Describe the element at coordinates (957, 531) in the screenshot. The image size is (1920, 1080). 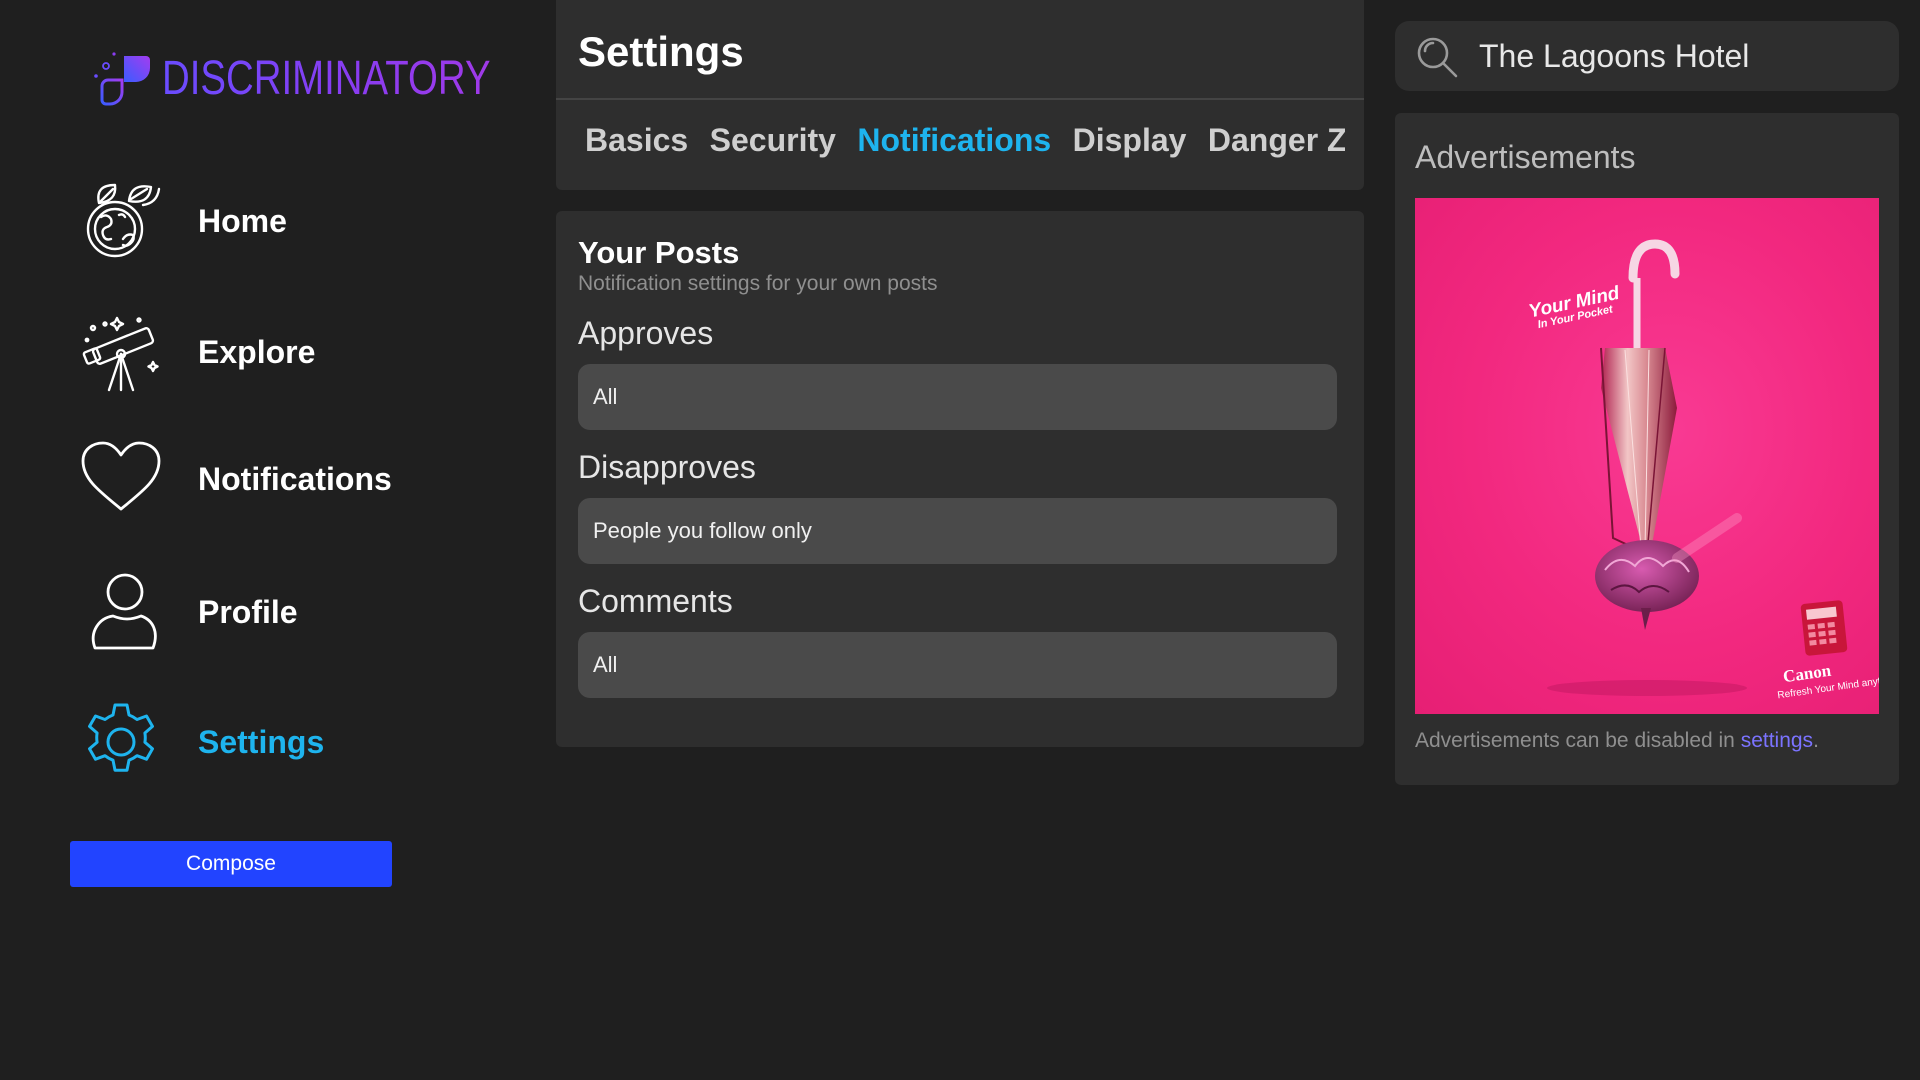
I see `disapproves-select: People you follow only` at that location.